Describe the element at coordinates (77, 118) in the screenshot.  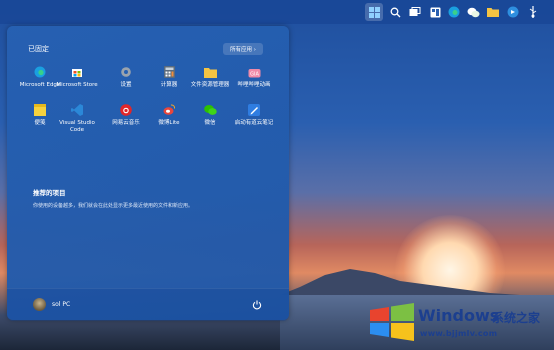
I see `pinned-app-vscode: Visual Studio Code` at that location.